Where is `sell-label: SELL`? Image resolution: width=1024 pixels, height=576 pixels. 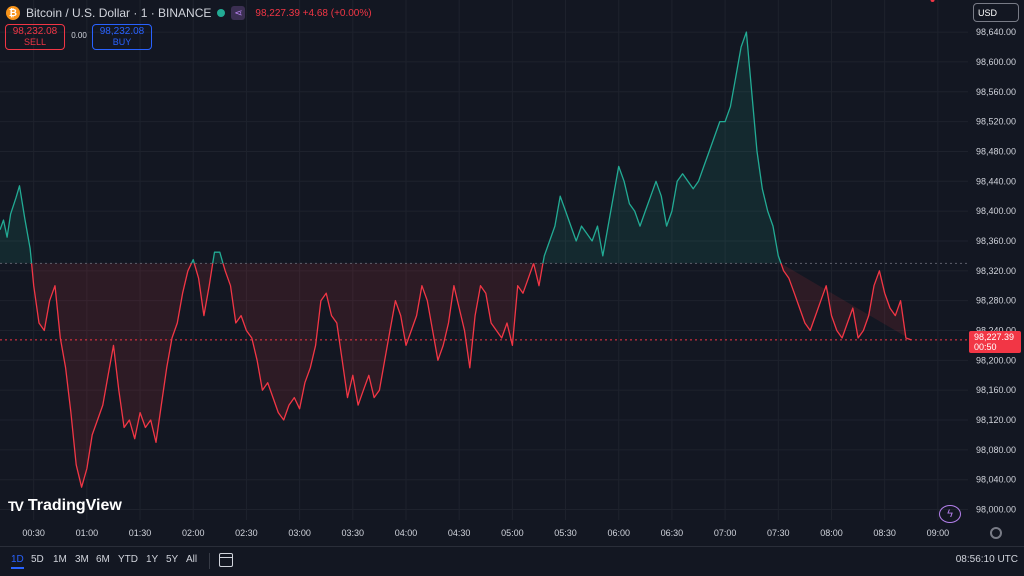
sell-label: SELL is located at coordinates (35, 42).